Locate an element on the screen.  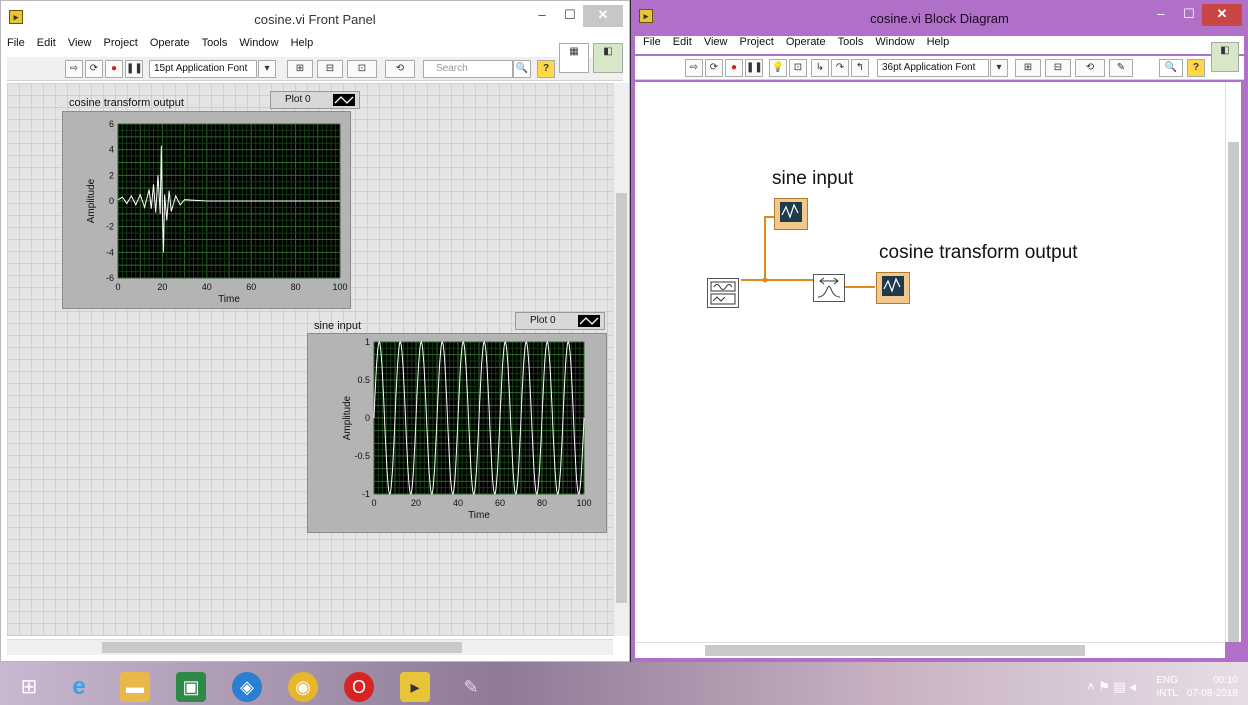
chrome-icon: ◉ is located at coordinates (303, 687).